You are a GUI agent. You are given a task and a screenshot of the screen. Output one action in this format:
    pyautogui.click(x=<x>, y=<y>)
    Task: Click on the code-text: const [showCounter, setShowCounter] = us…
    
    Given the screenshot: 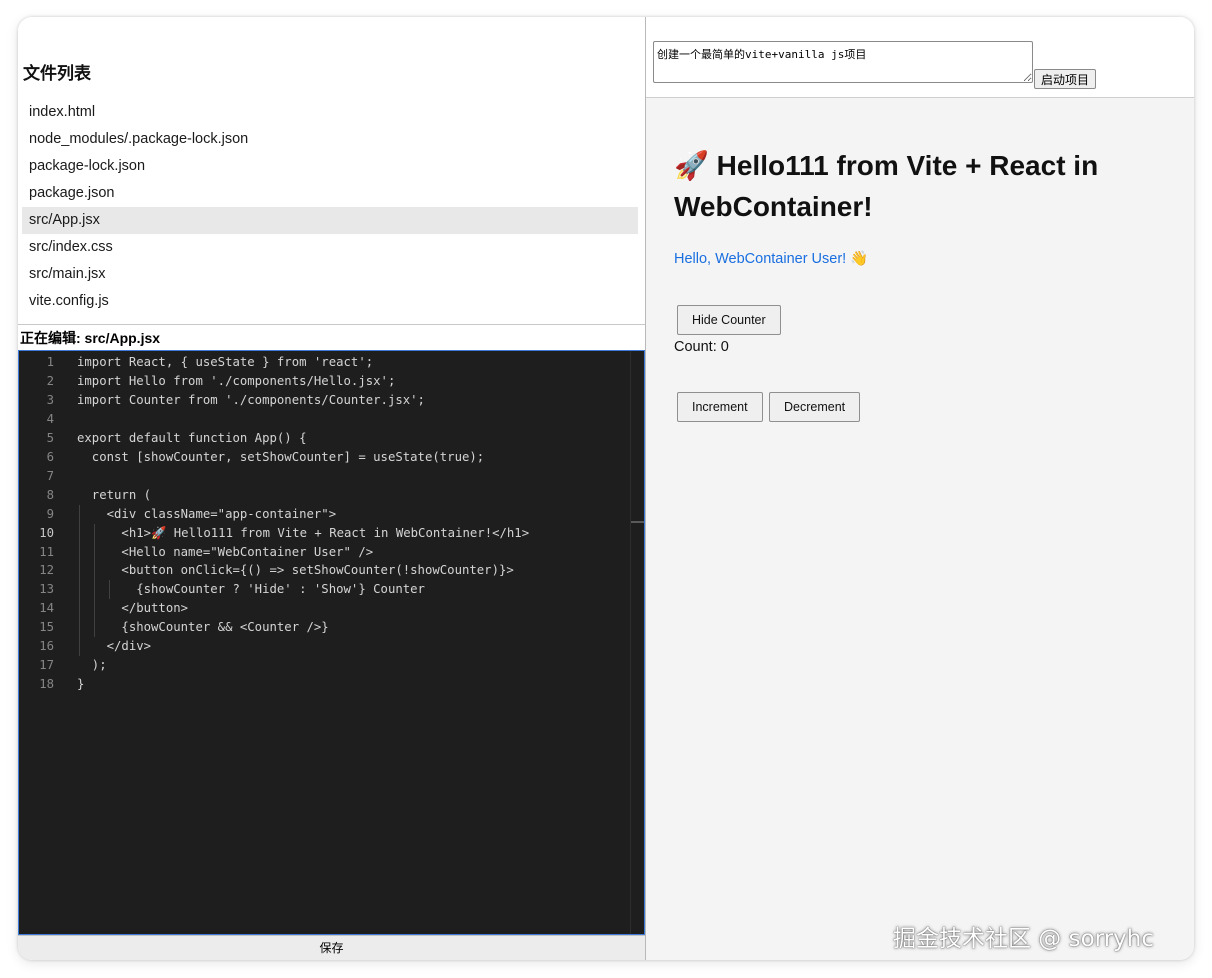 What is the action you would take?
    pyautogui.click(x=281, y=456)
    